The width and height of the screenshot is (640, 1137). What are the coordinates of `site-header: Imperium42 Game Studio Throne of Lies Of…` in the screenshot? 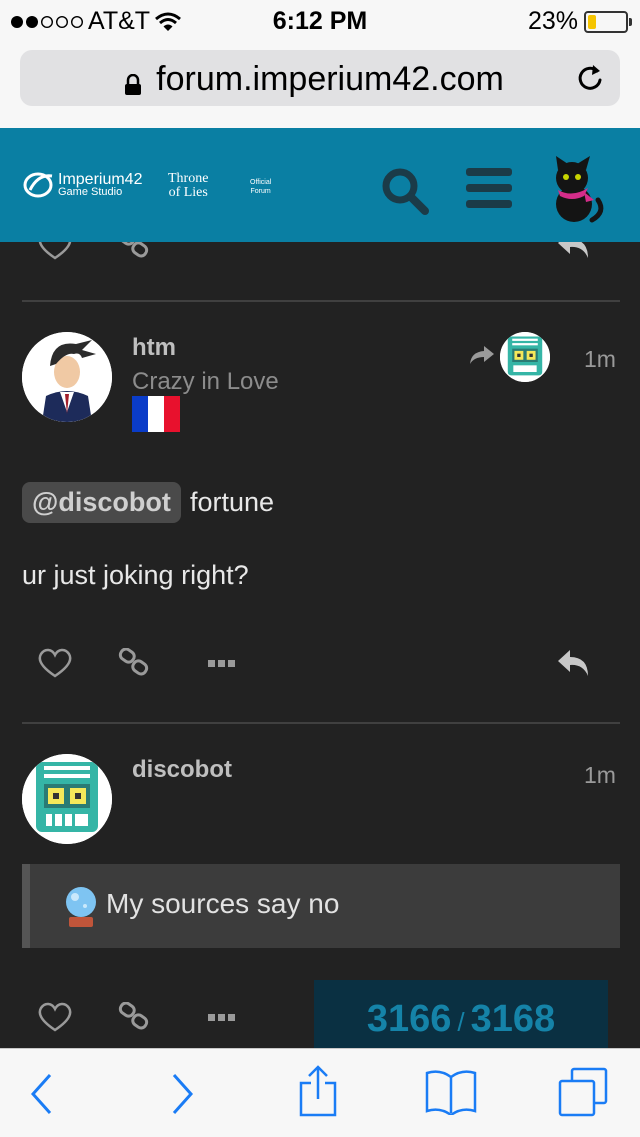 It's located at (320, 185).